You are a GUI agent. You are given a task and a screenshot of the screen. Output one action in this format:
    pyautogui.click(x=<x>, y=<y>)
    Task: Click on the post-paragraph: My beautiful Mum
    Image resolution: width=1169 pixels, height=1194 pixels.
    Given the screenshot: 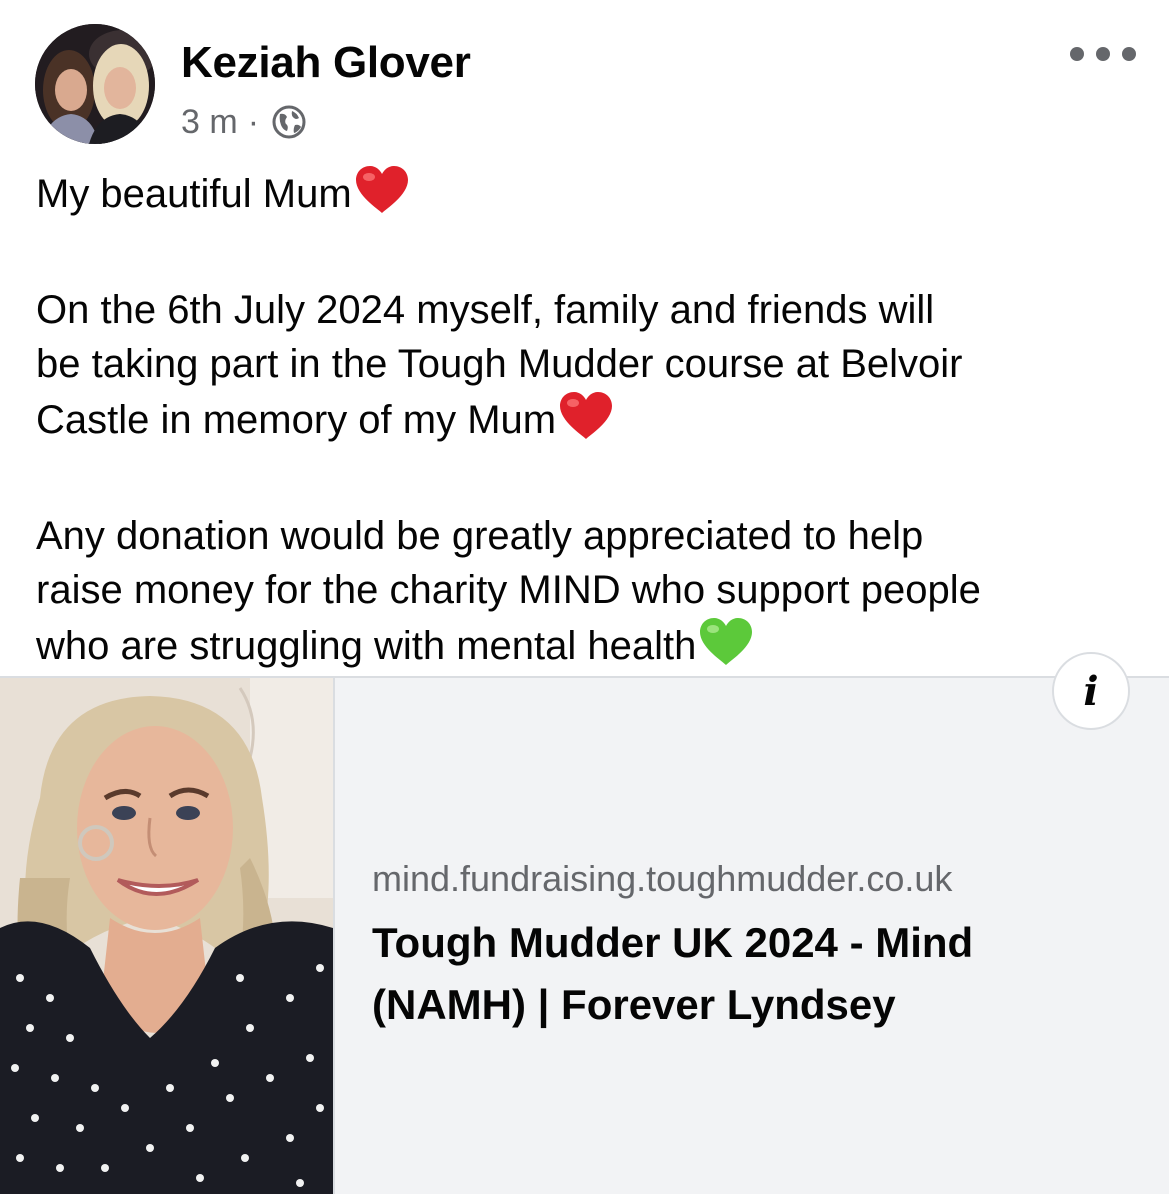 What is the action you would take?
    pyautogui.click(x=591, y=197)
    